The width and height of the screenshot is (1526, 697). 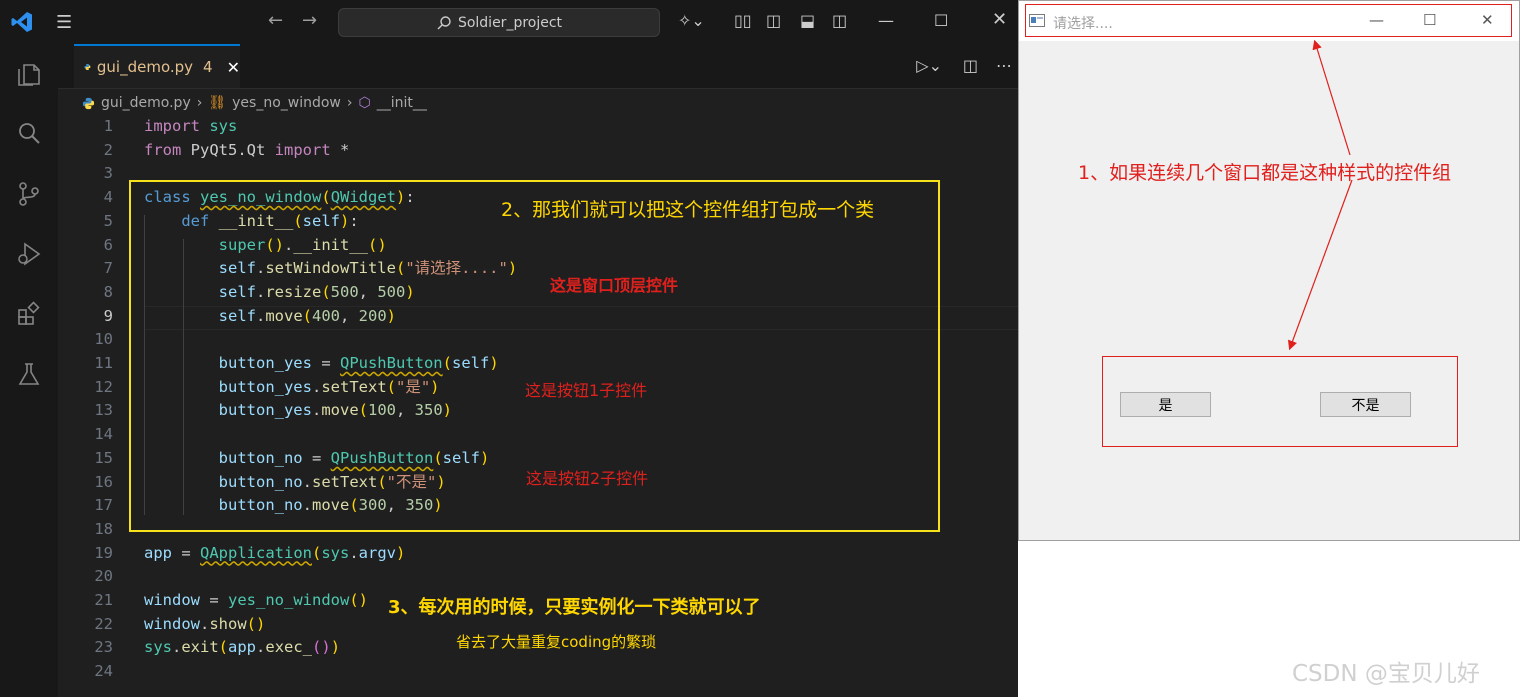 What do you see at coordinates (839, 20) in the screenshot?
I see `toggle-secondary-sidebar-icon: ◫` at bounding box center [839, 20].